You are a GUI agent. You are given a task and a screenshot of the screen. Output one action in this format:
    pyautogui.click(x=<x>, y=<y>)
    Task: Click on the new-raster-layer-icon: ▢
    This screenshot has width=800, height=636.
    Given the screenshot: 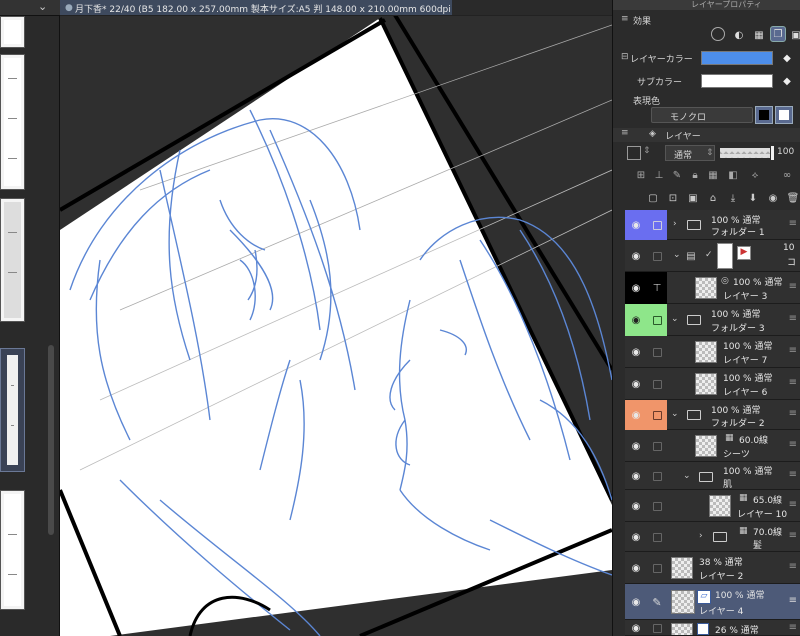 What is the action you would take?
    pyautogui.click(x=653, y=198)
    